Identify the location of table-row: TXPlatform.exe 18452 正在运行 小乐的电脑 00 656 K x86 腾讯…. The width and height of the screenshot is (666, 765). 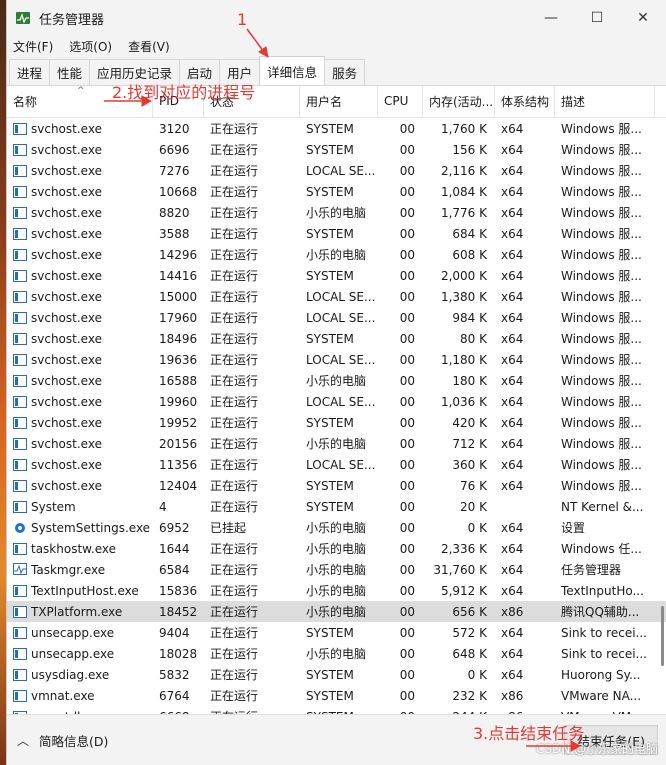
(336, 611).